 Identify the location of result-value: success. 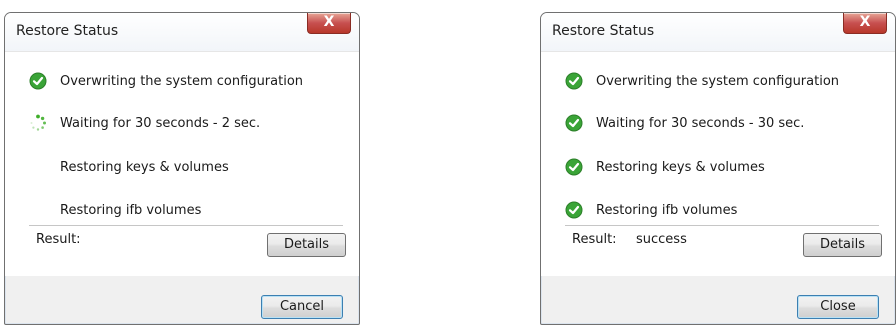
(661, 239).